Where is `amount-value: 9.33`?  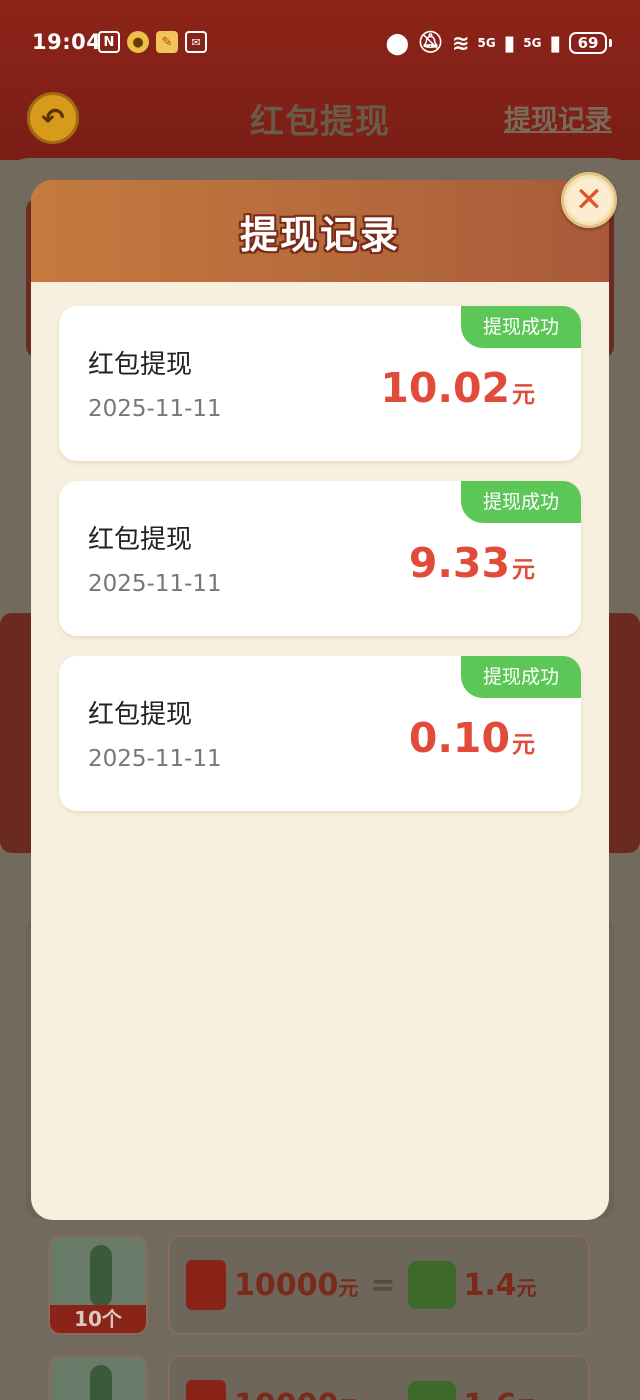 amount-value: 9.33 is located at coordinates (459, 563).